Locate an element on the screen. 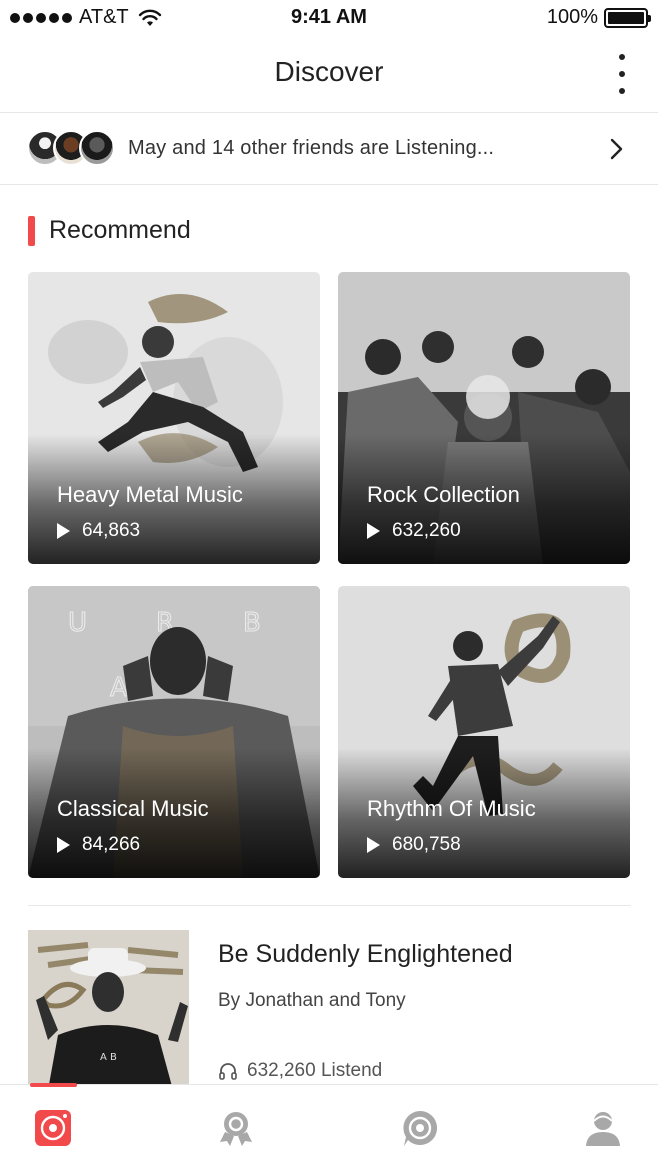 This screenshot has width=658, height=1170. svg-text: B is located at coordinates (252, 623).